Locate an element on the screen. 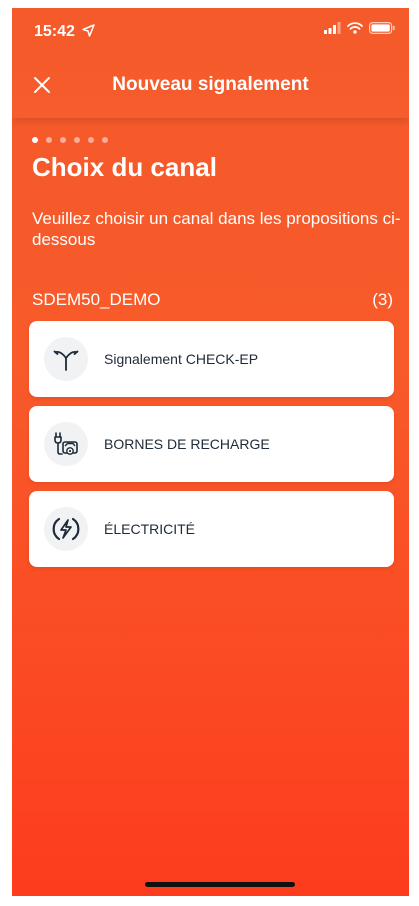 This screenshot has width=419, height=906. channel-group-name: SDEM50_DEMO is located at coordinates (96, 299).